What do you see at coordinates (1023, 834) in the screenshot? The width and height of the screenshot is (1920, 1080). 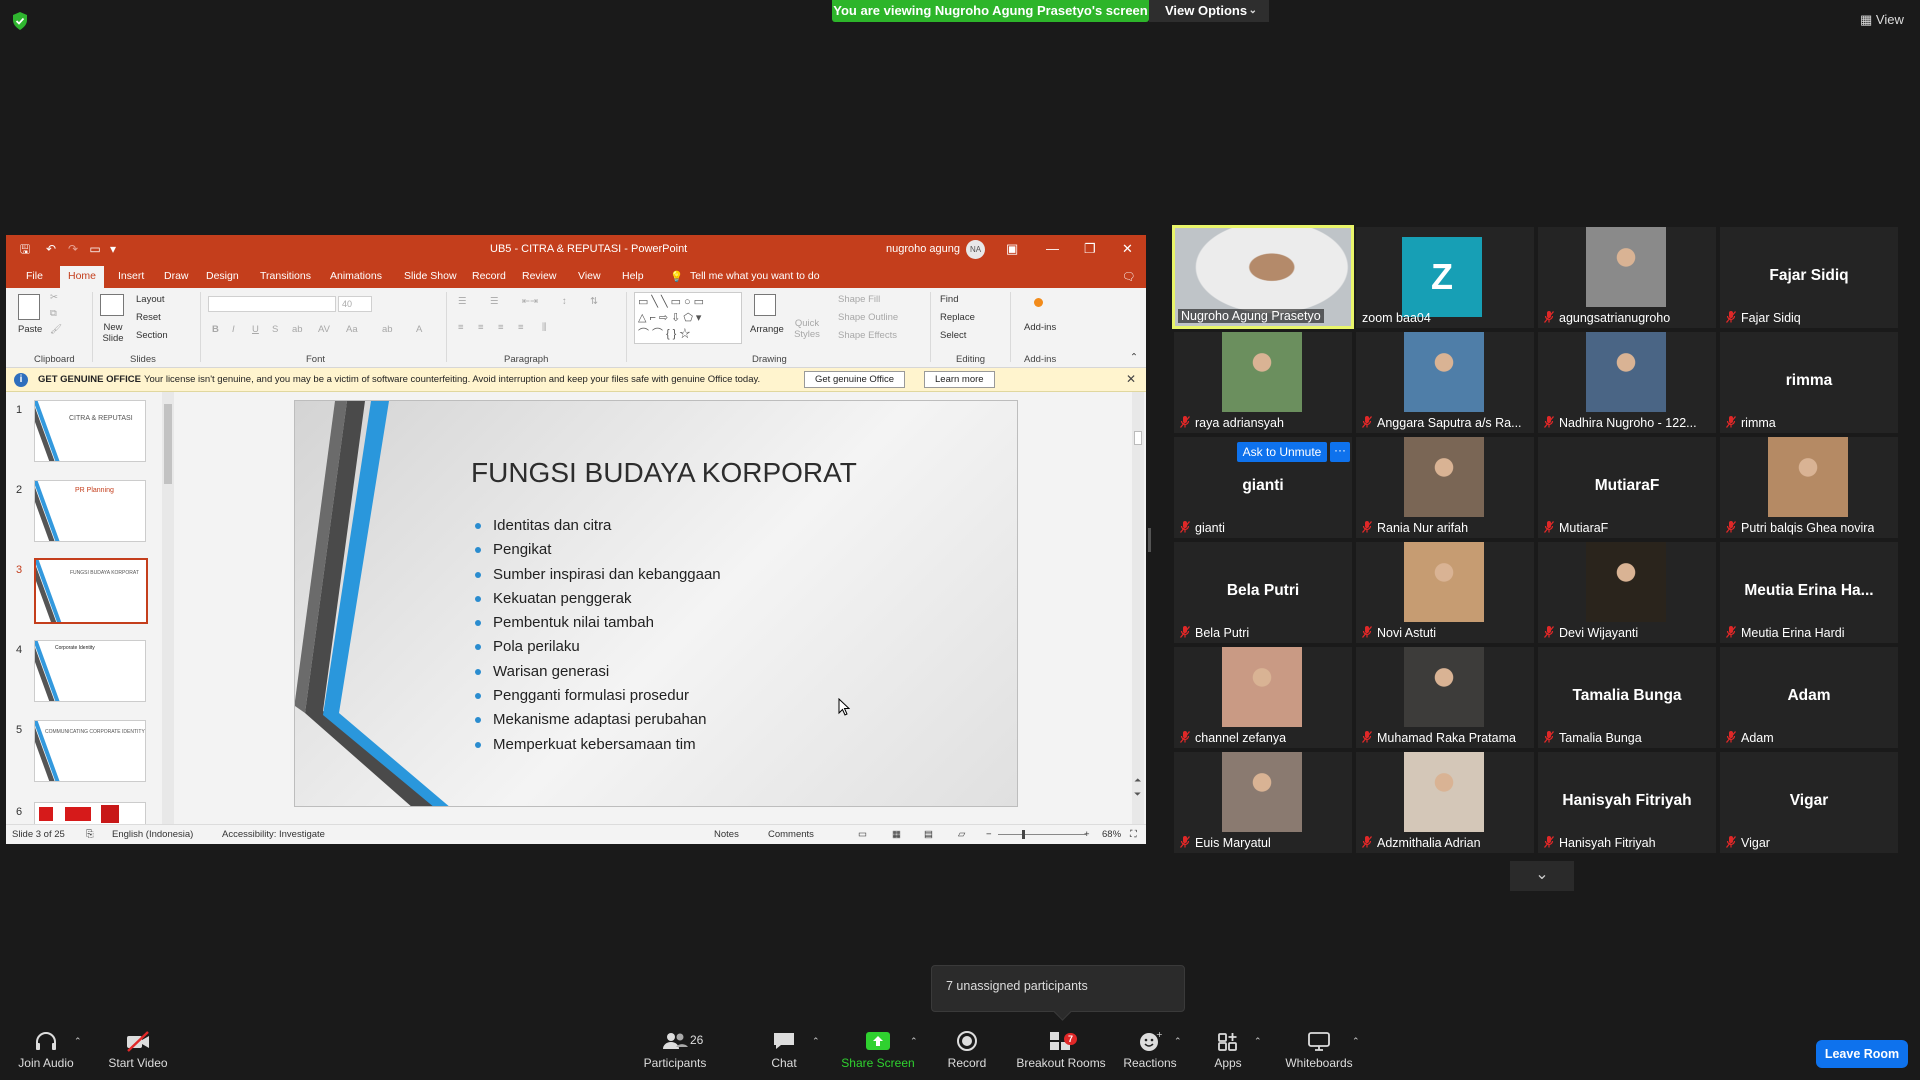 I see `zoom-slider-thumb` at bounding box center [1023, 834].